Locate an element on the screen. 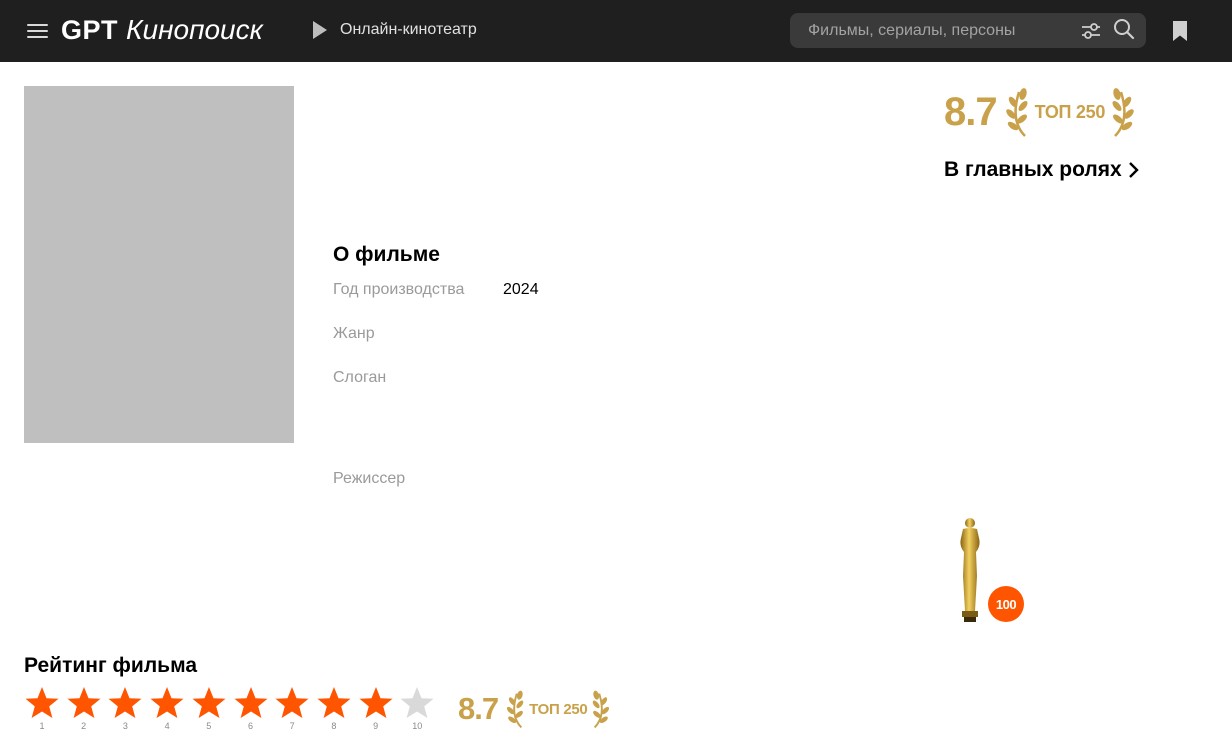  star-number: 1 is located at coordinates (42, 726).